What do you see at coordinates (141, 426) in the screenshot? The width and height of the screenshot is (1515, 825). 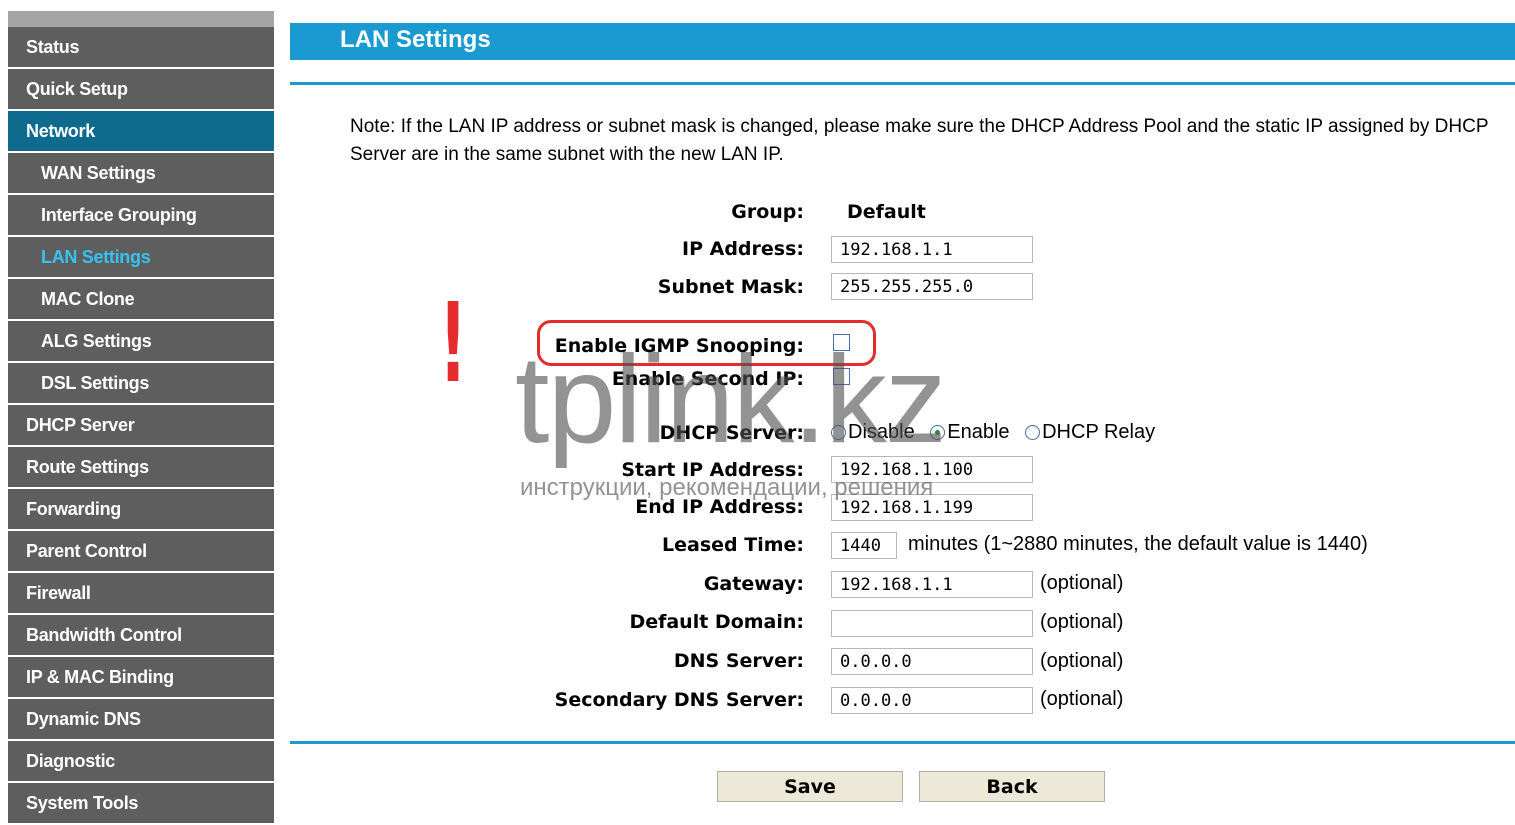 I see `sidebar-item-dhcp-server: DHCP Server` at bounding box center [141, 426].